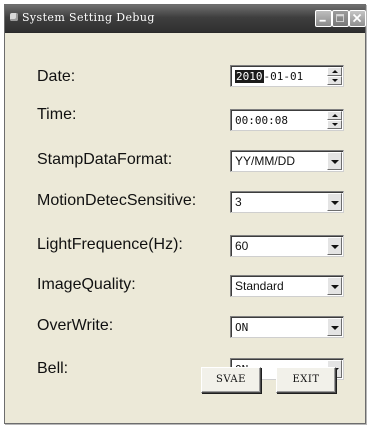  What do you see at coordinates (75, 325) in the screenshot?
I see `overwrite-label: OverWrite:` at bounding box center [75, 325].